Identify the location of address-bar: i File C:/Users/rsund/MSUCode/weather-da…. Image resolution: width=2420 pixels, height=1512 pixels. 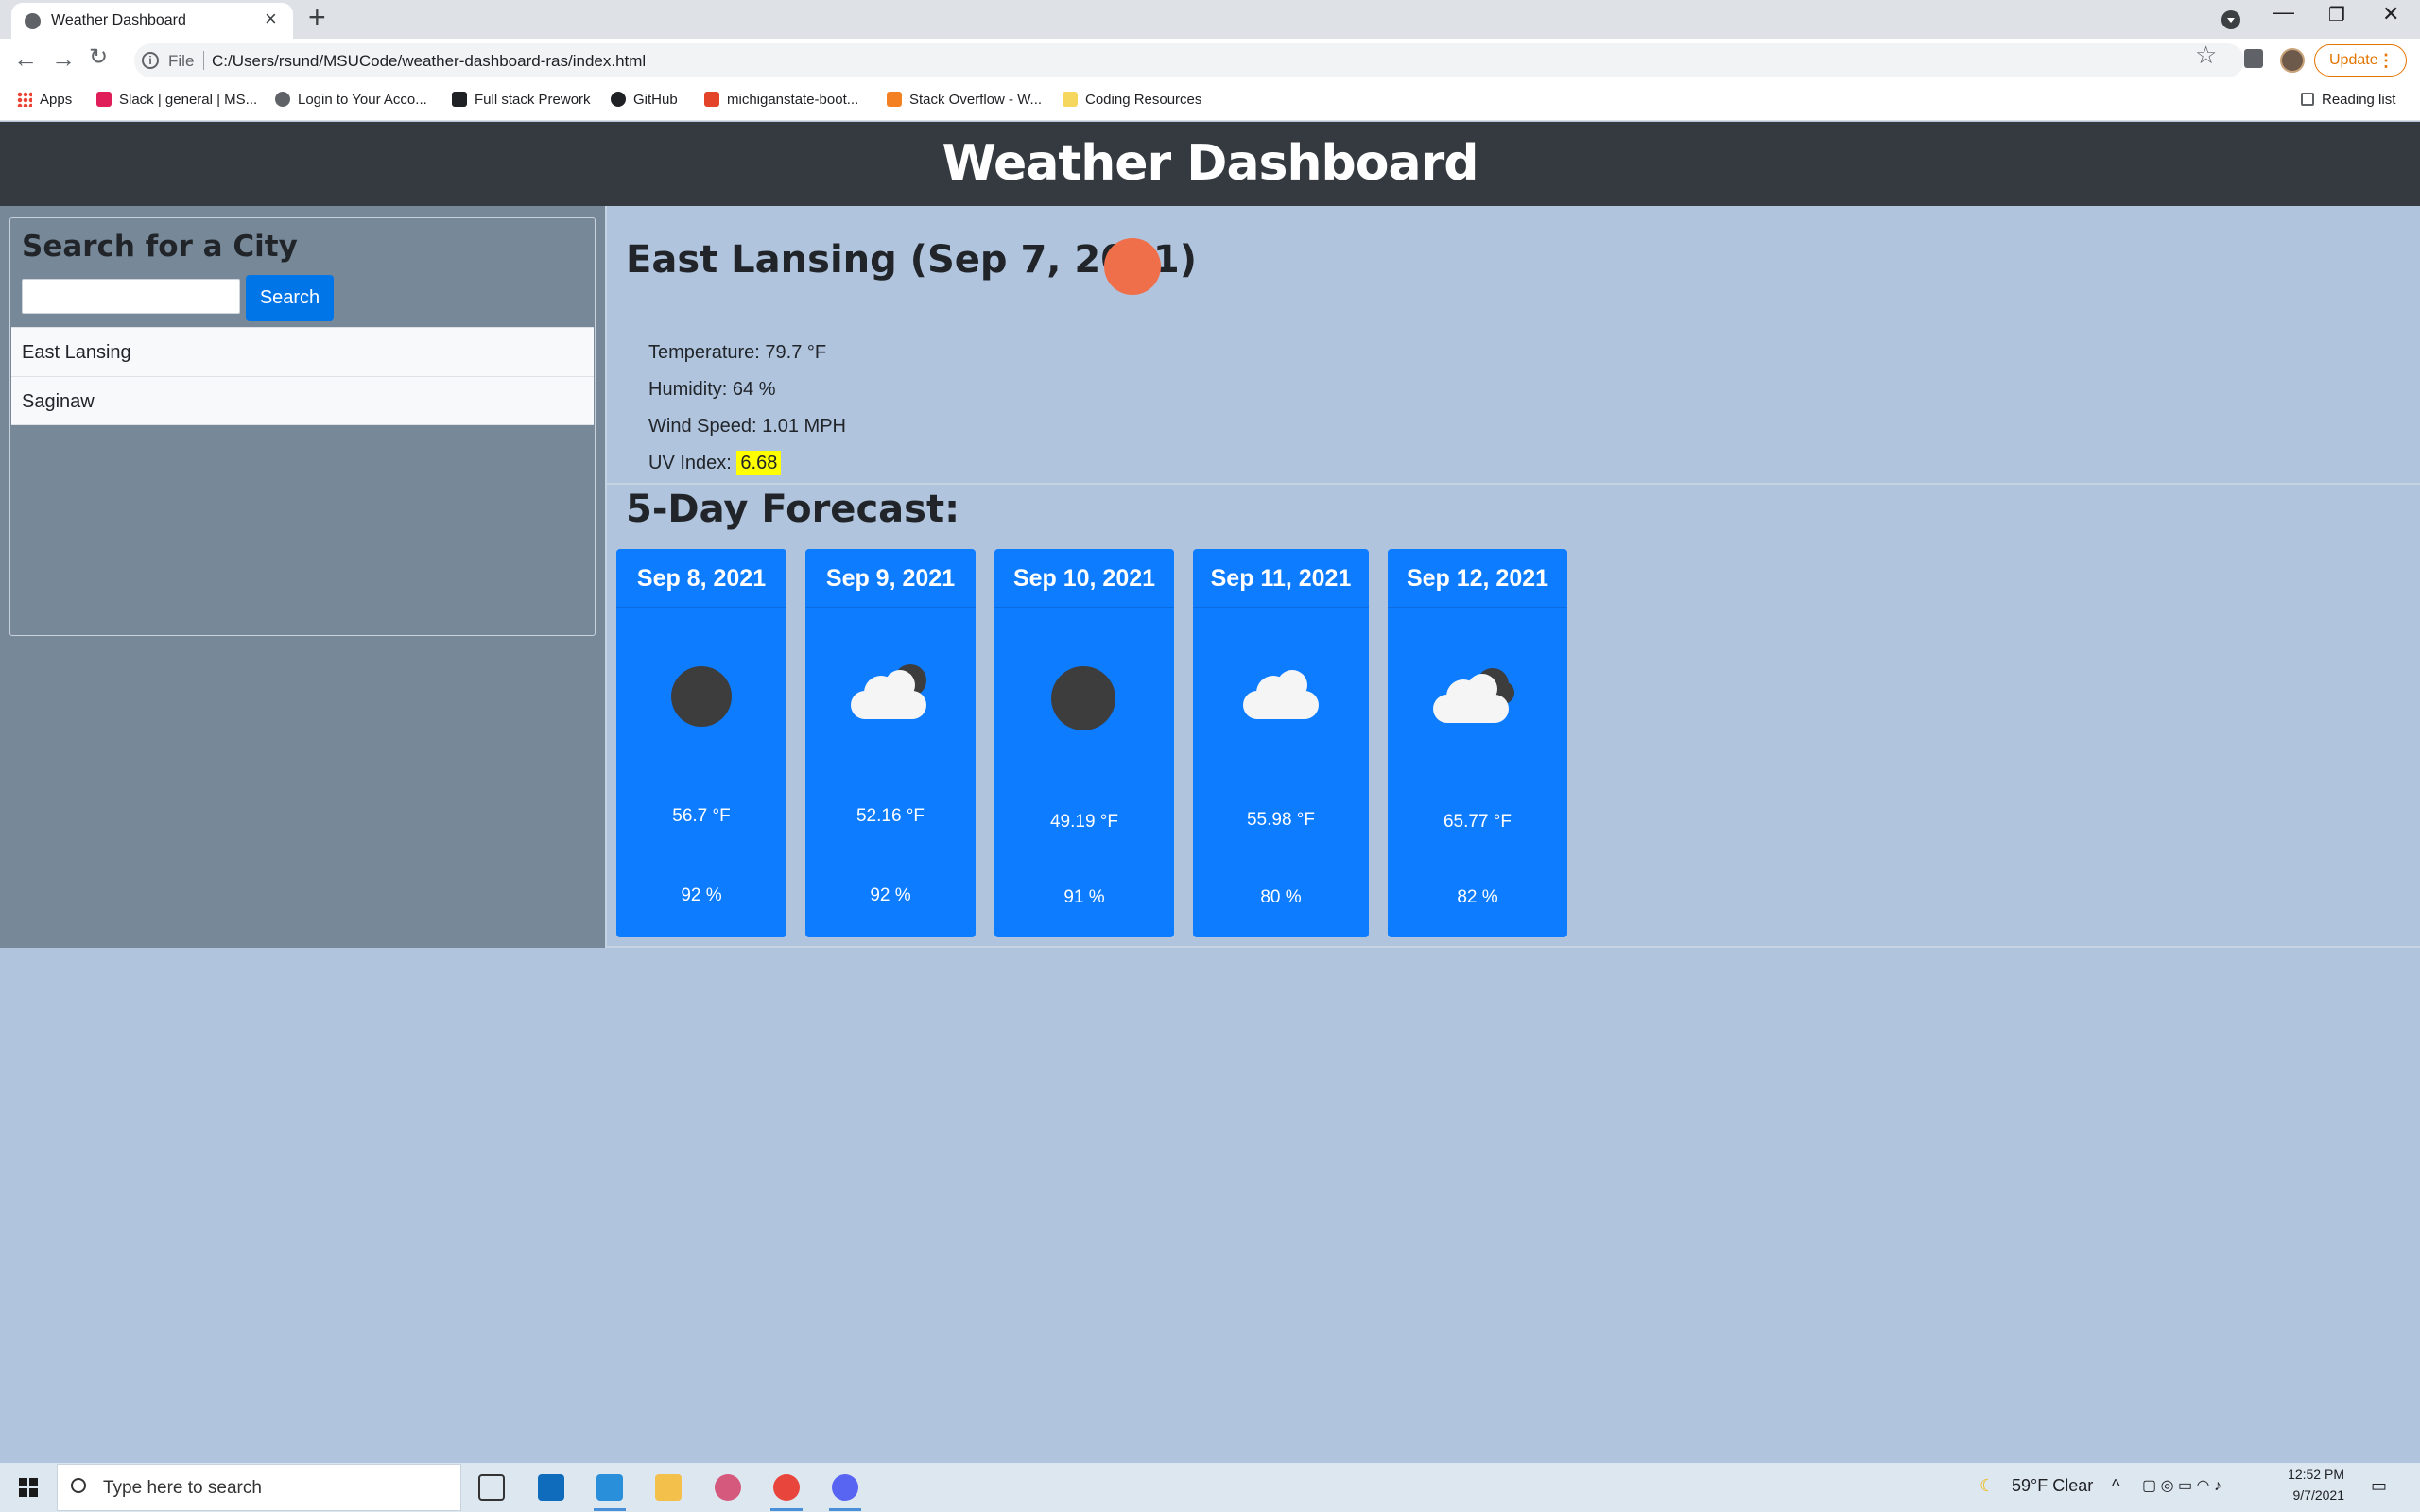
(1189, 60).